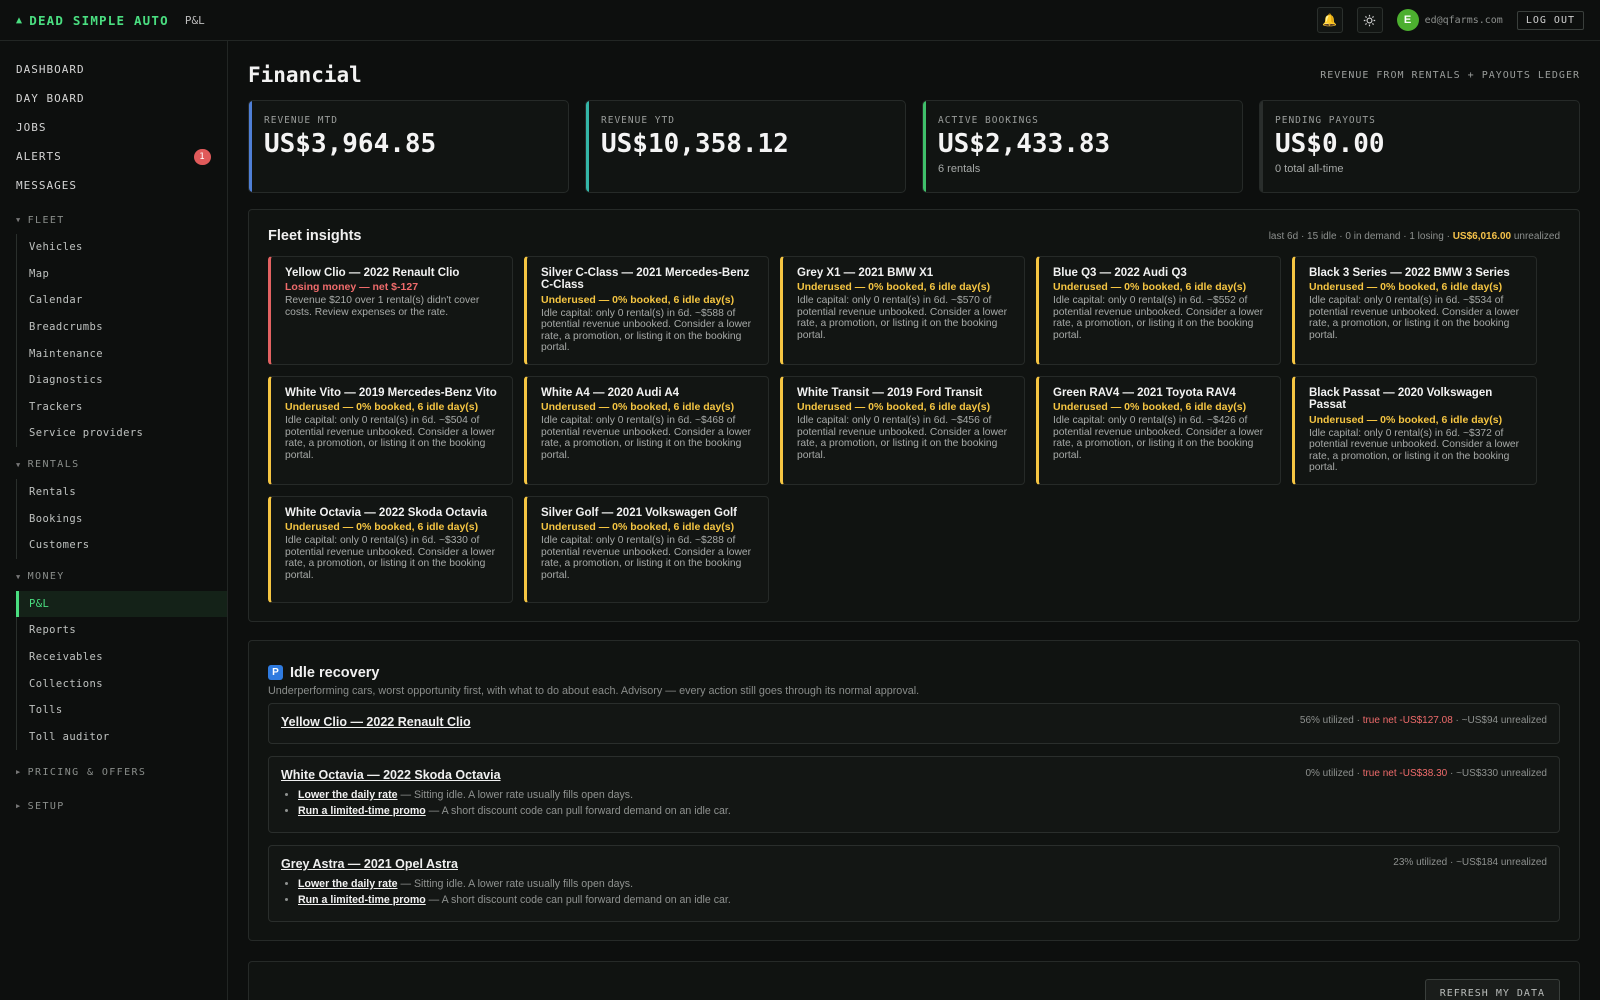 The width and height of the screenshot is (1600, 1000). I want to click on sidebar-item-label: DAY BOARD, so click(50, 98).